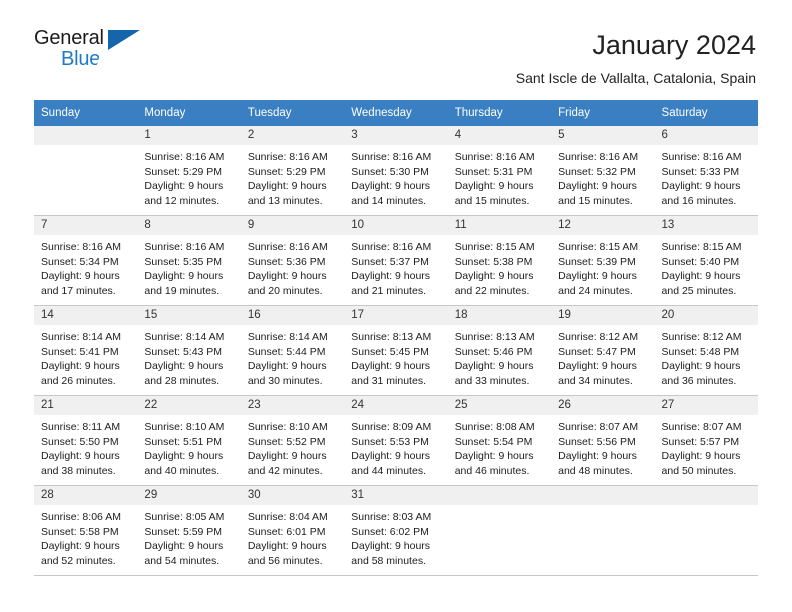 This screenshot has width=792, height=612. What do you see at coordinates (635, 78) in the screenshot?
I see `page-subtitle: Sant Iscle de Vallalta, Catalonia, Spain` at bounding box center [635, 78].